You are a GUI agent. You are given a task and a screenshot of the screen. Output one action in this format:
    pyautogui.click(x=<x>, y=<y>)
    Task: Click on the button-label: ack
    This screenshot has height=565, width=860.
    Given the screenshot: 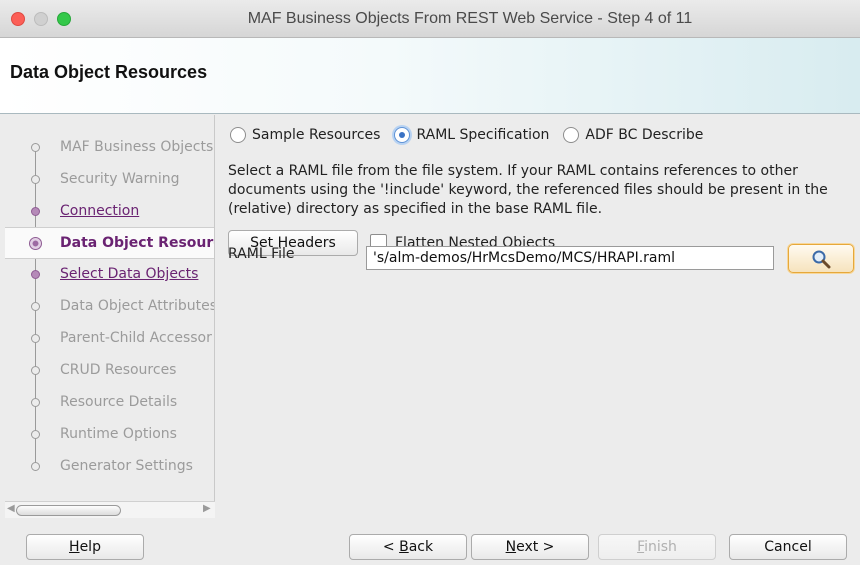 What is the action you would take?
    pyautogui.click(x=421, y=547)
    